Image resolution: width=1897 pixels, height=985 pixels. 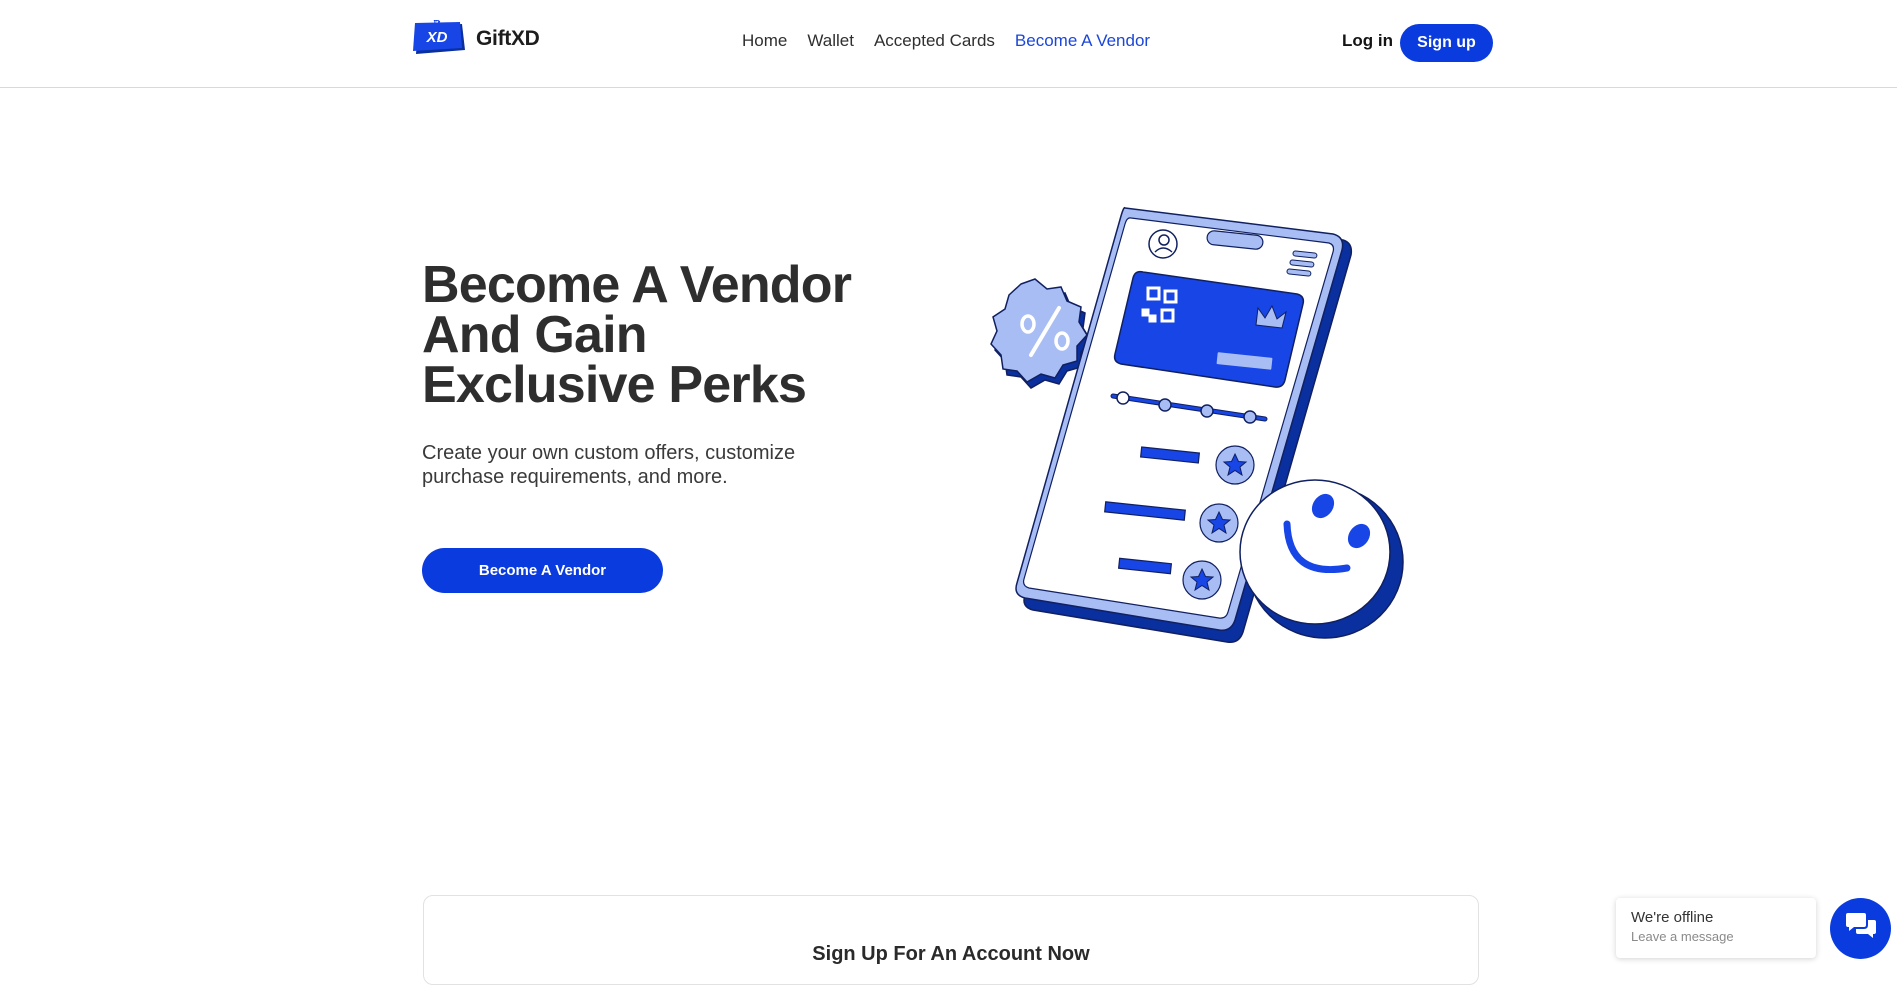 I want to click on signup-card: Sign Up For An Account Now, so click(x=951, y=940).